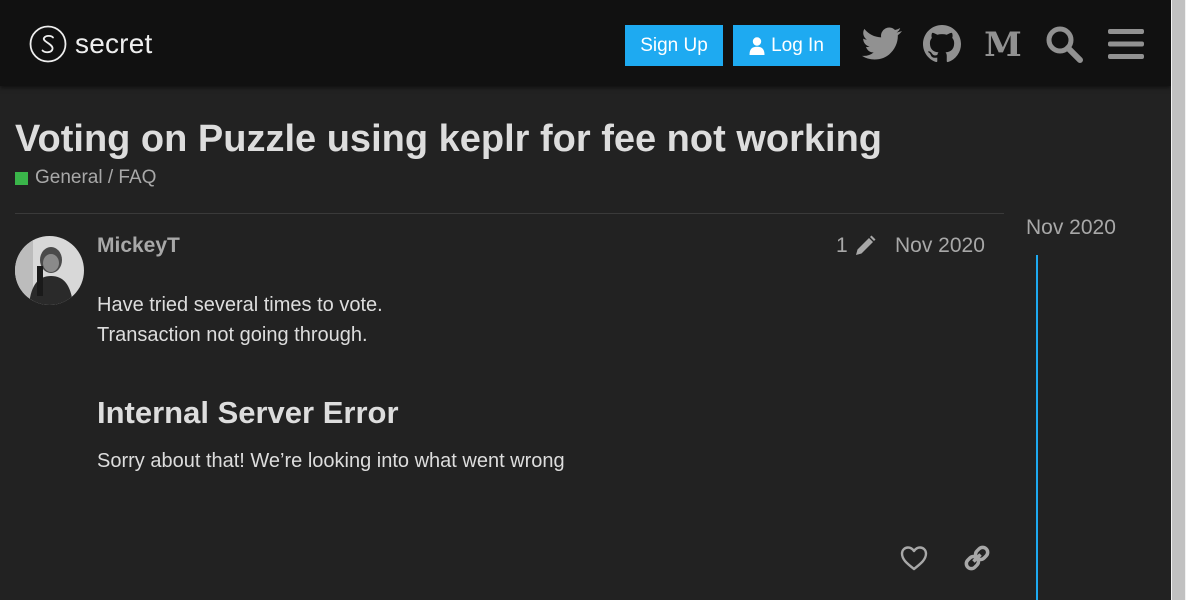  What do you see at coordinates (96, 177) in the screenshot?
I see `category-label: General / FAQ` at bounding box center [96, 177].